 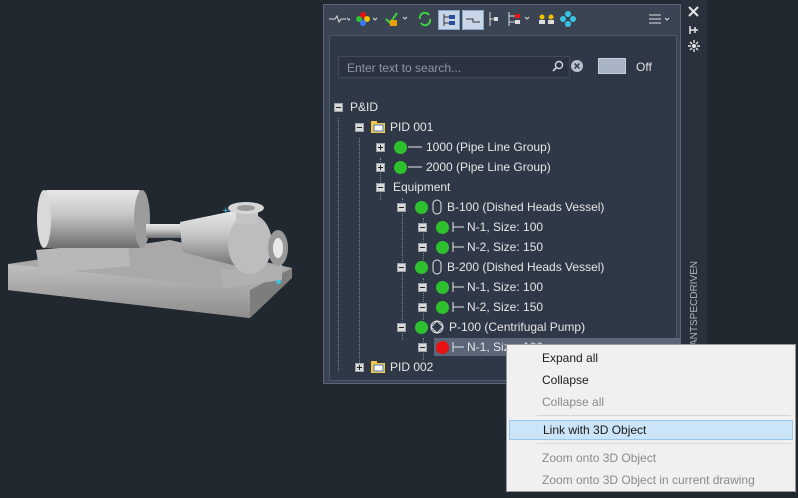 What do you see at coordinates (517, 327) in the screenshot?
I see `tree-node-label: P-100 (Centrifugal Pump)` at bounding box center [517, 327].